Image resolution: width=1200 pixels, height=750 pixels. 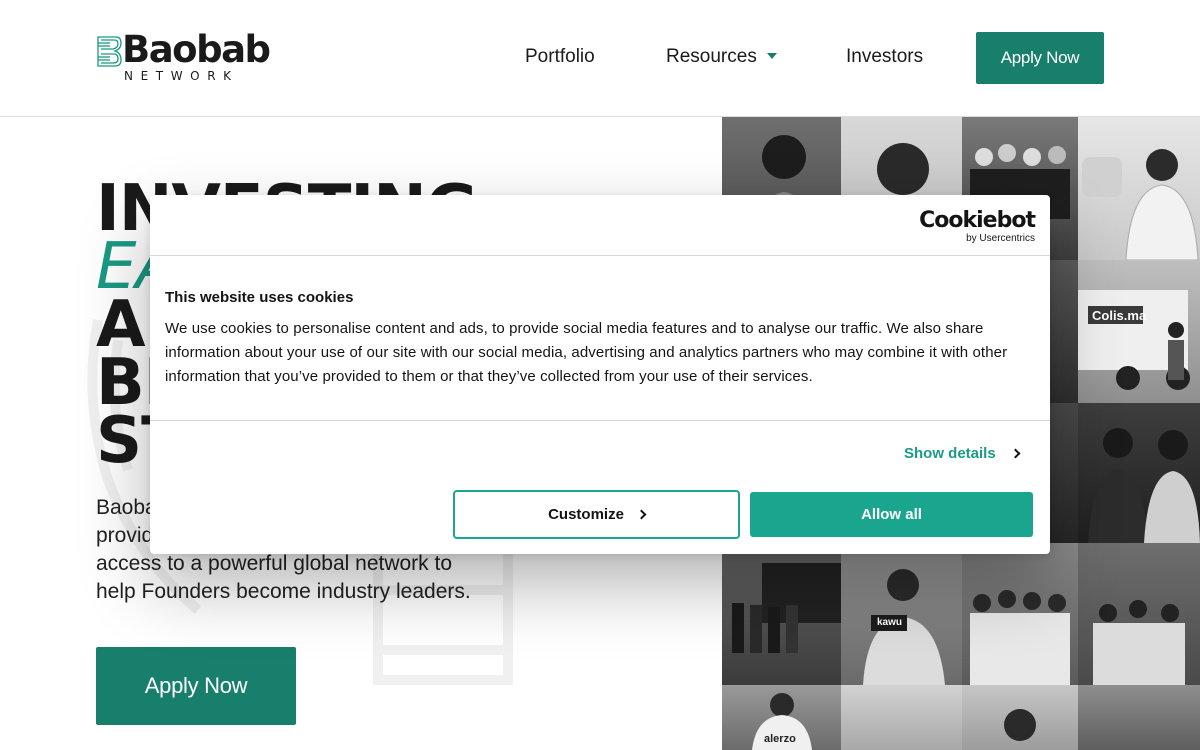 I want to click on apply-now-button-hero: Apply Now, so click(x=196, y=686).